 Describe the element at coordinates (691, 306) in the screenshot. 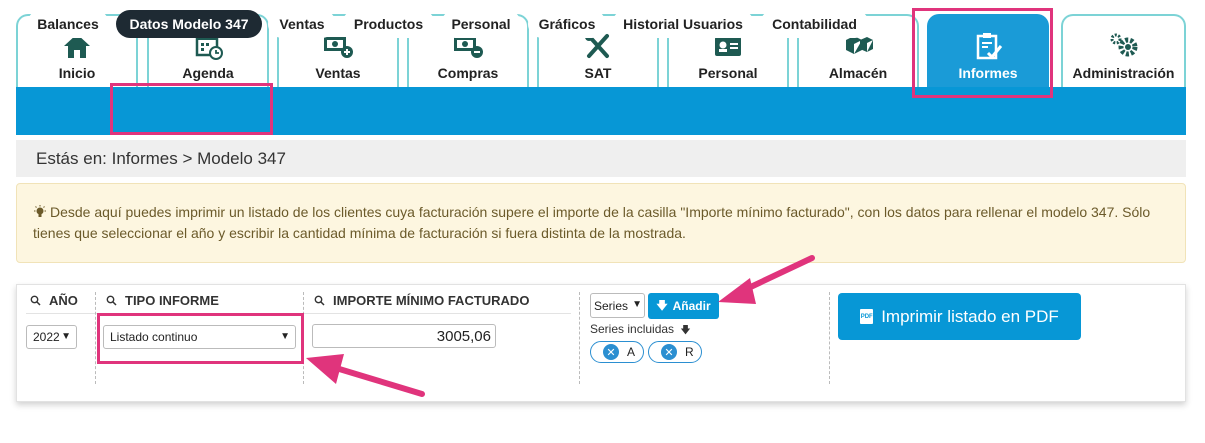

I see `add-series-label: Añadir` at that location.